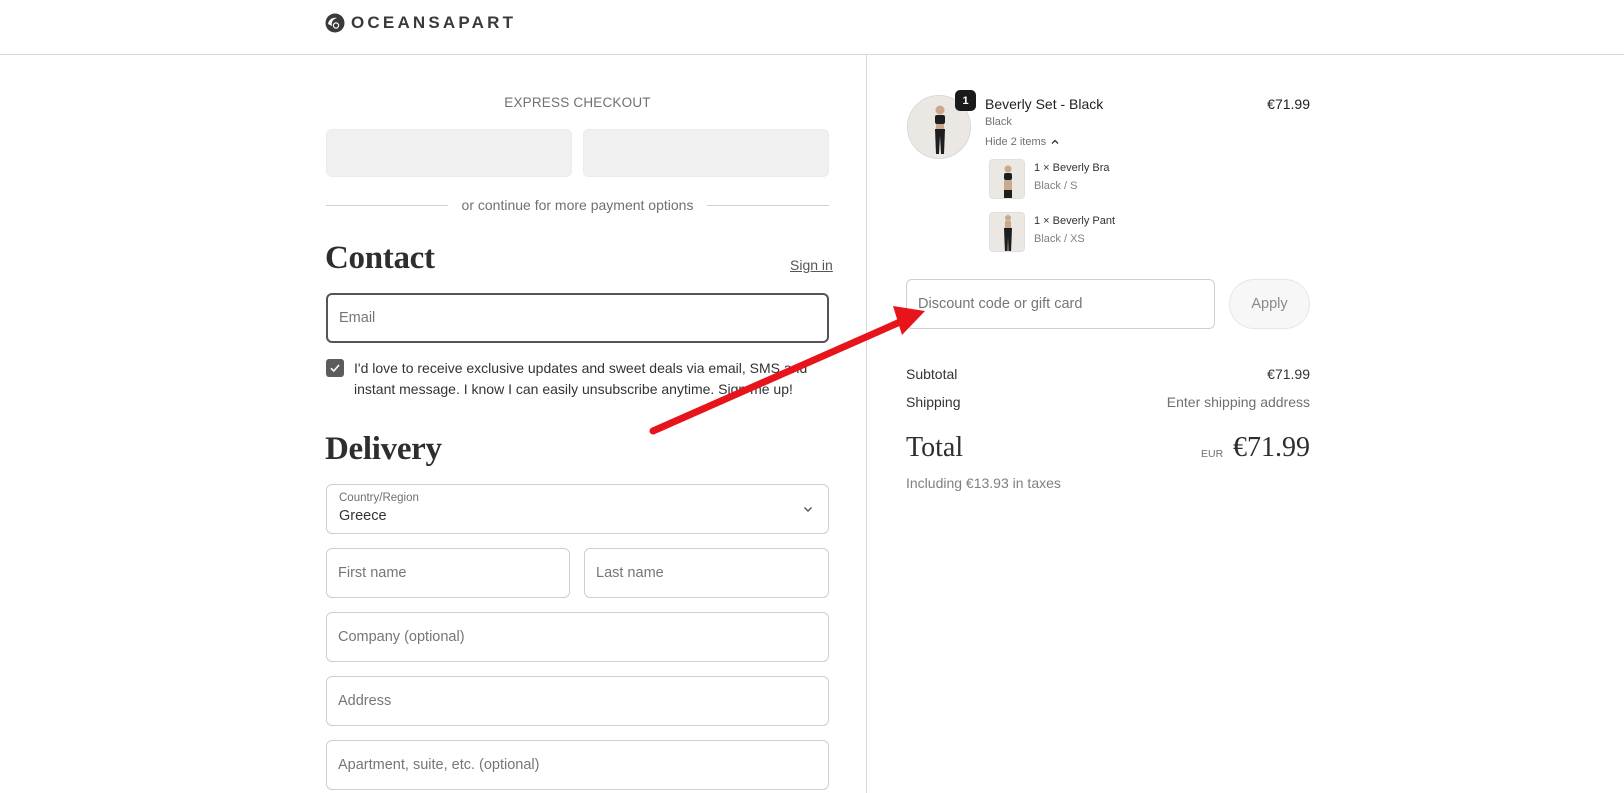 Image resolution: width=1624 pixels, height=793 pixels. What do you see at coordinates (1059, 239) in the screenshot?
I see `sub-item-variant: Black / XS` at bounding box center [1059, 239].